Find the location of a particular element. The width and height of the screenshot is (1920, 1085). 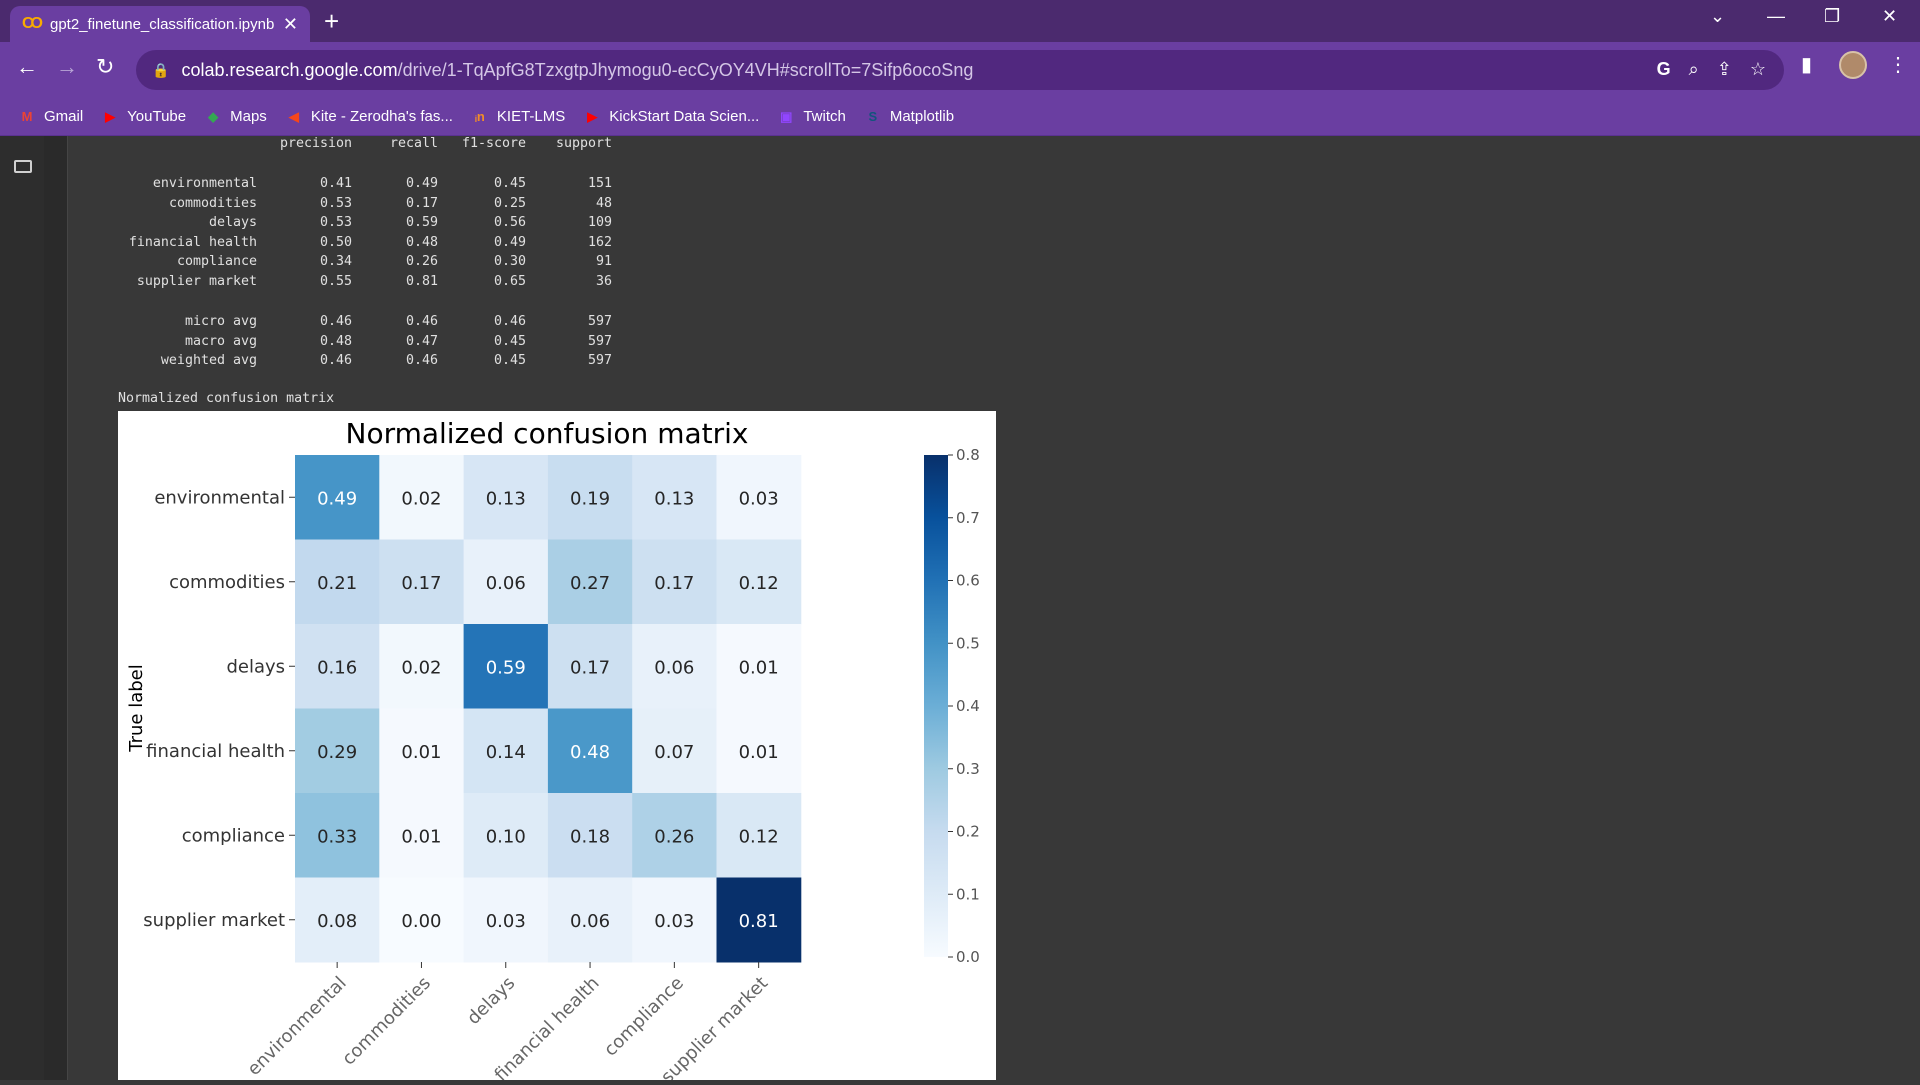

bookmark-kietlms: ᵢn KIET-LMS is located at coordinates (518, 116).